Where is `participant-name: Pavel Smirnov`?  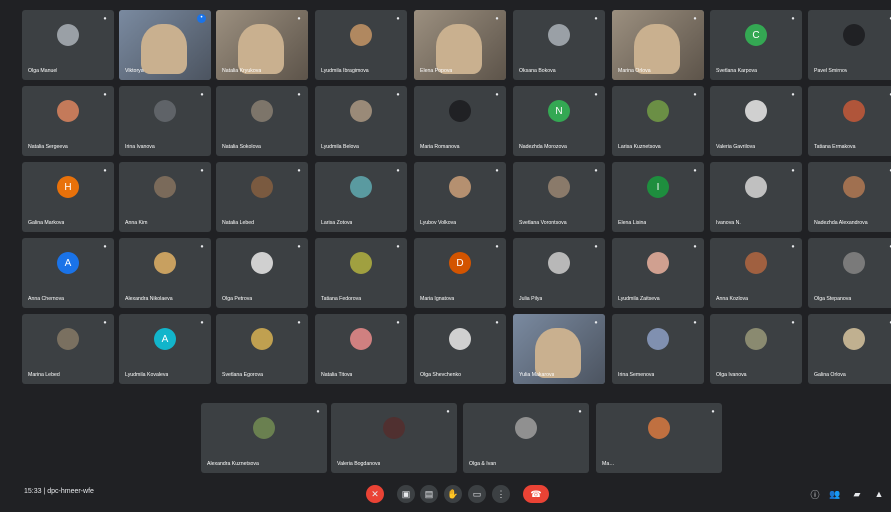
participant-name: Pavel Smirnov is located at coordinates (831, 71).